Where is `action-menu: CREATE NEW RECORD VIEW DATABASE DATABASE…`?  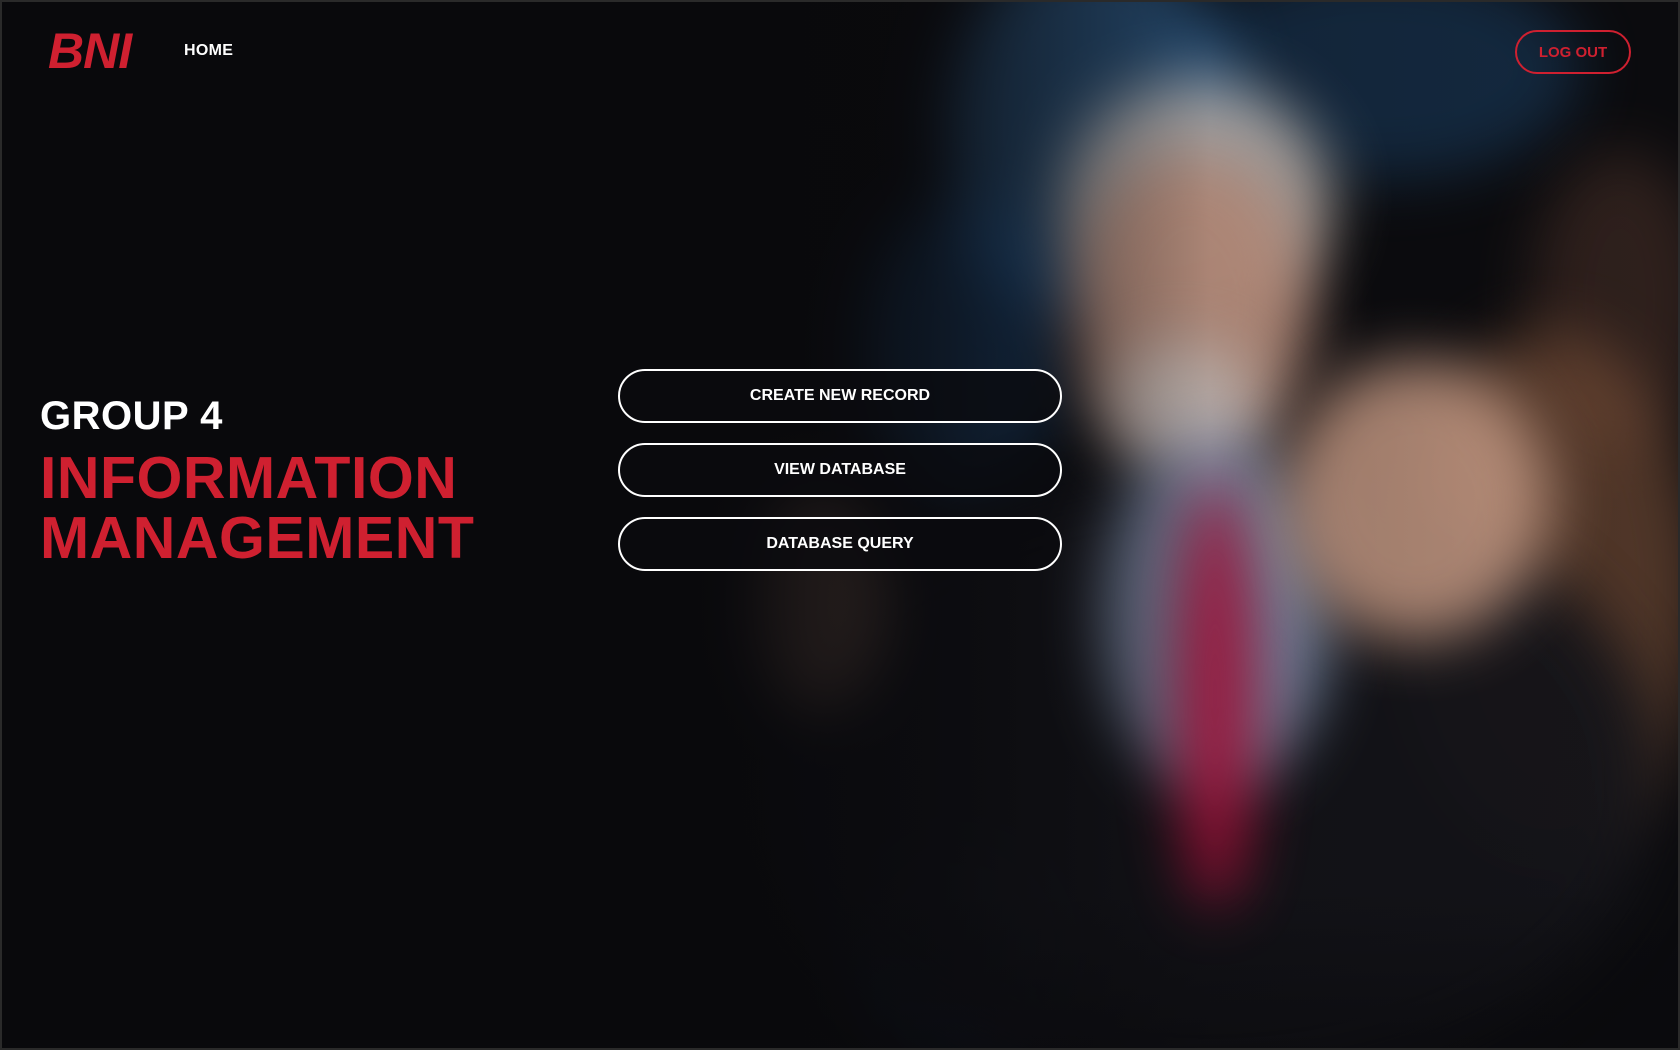 action-menu: CREATE NEW RECORD VIEW DATABASE DATABASE… is located at coordinates (840, 480).